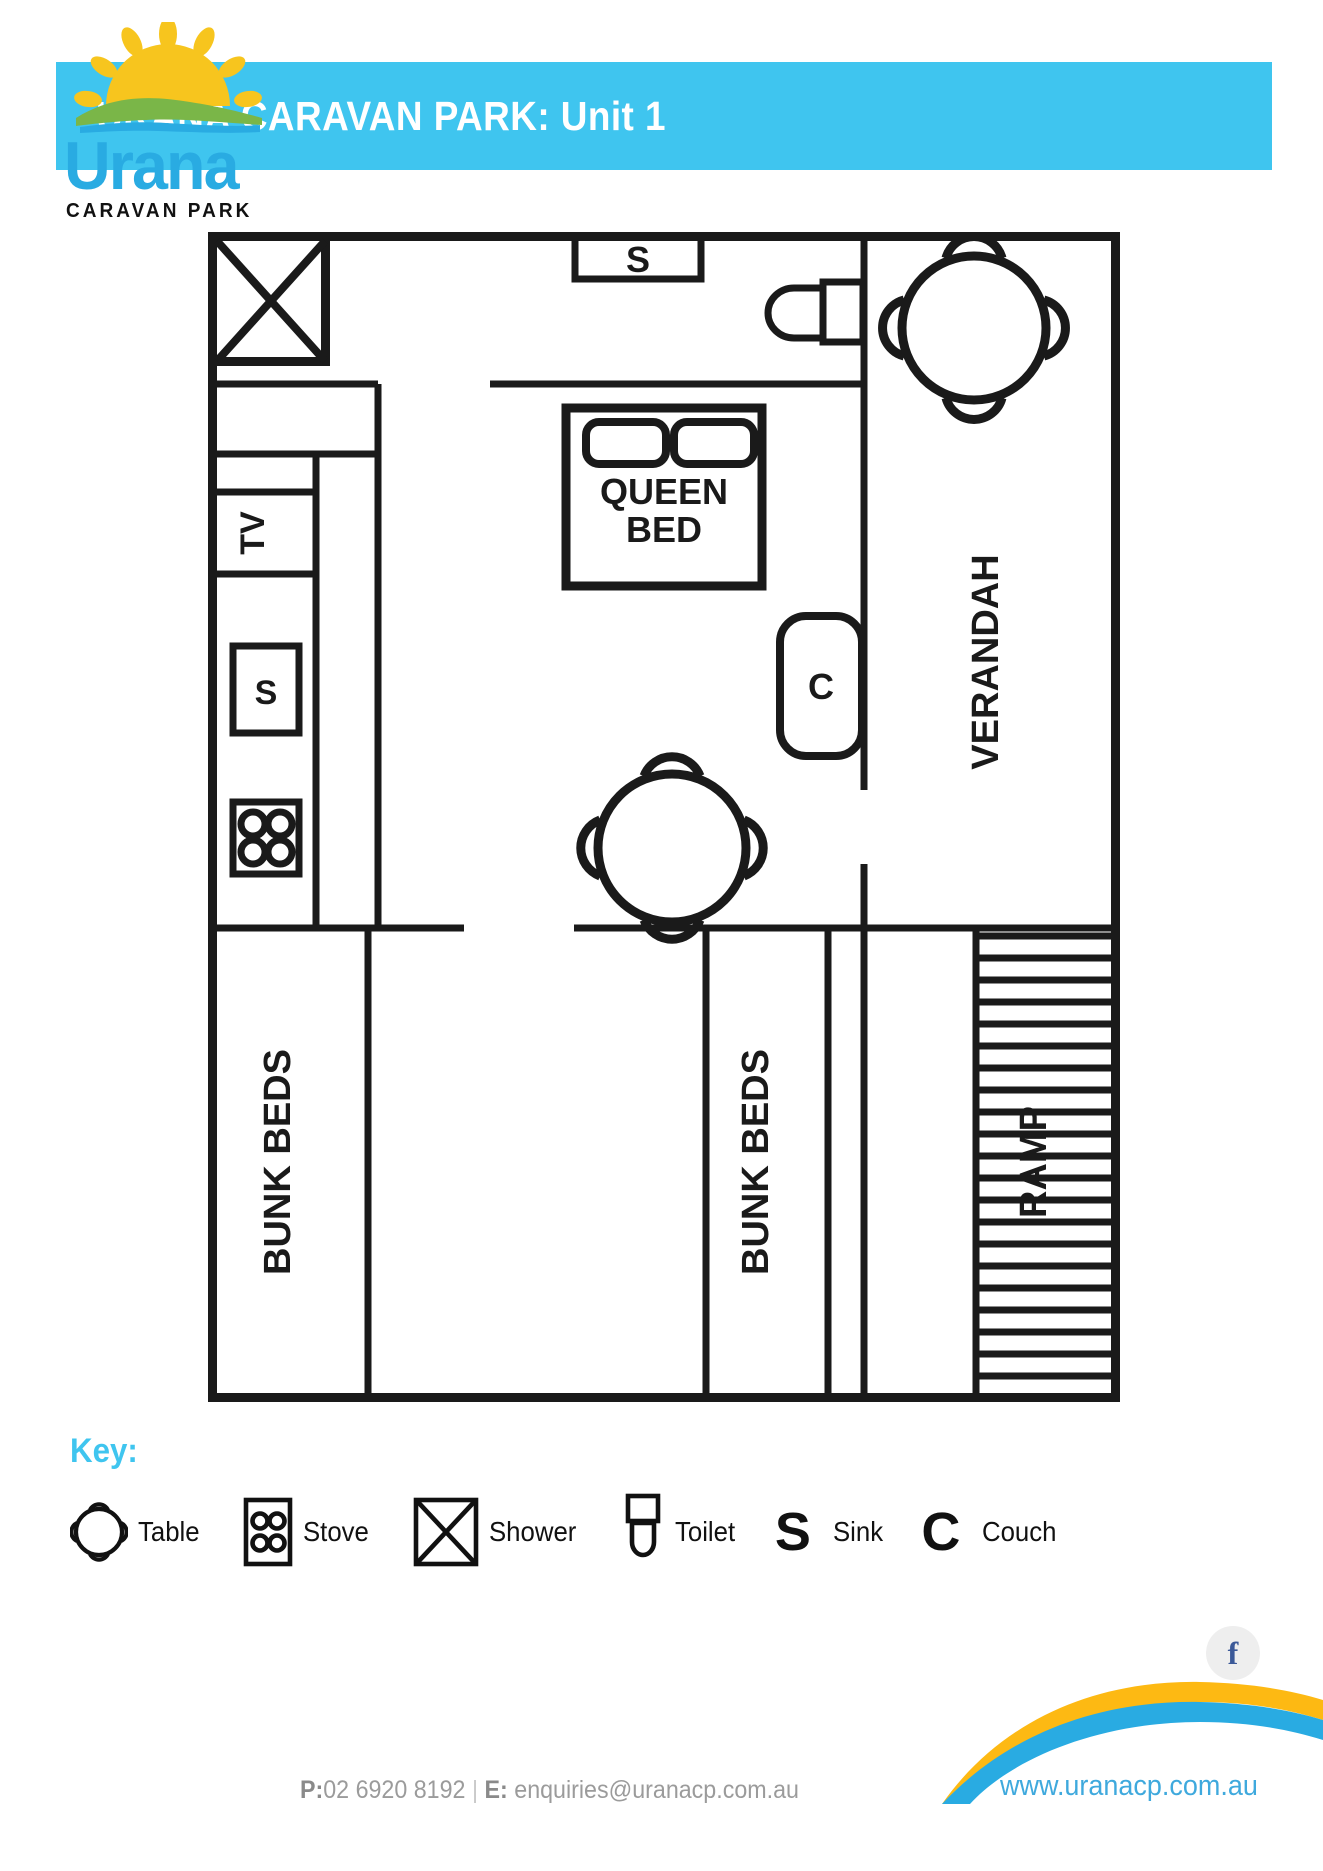  What do you see at coordinates (1034, 1162) in the screenshot?
I see `ramp-label: RAMP` at bounding box center [1034, 1162].